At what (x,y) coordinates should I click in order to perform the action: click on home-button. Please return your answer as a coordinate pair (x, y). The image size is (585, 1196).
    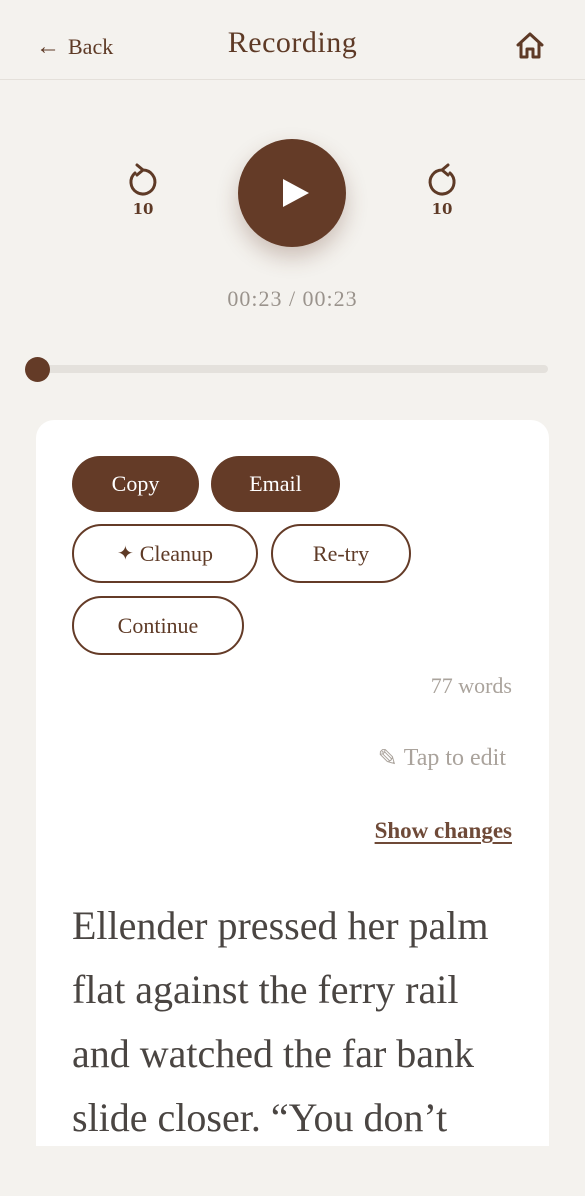
    Looking at the image, I should click on (530, 46).